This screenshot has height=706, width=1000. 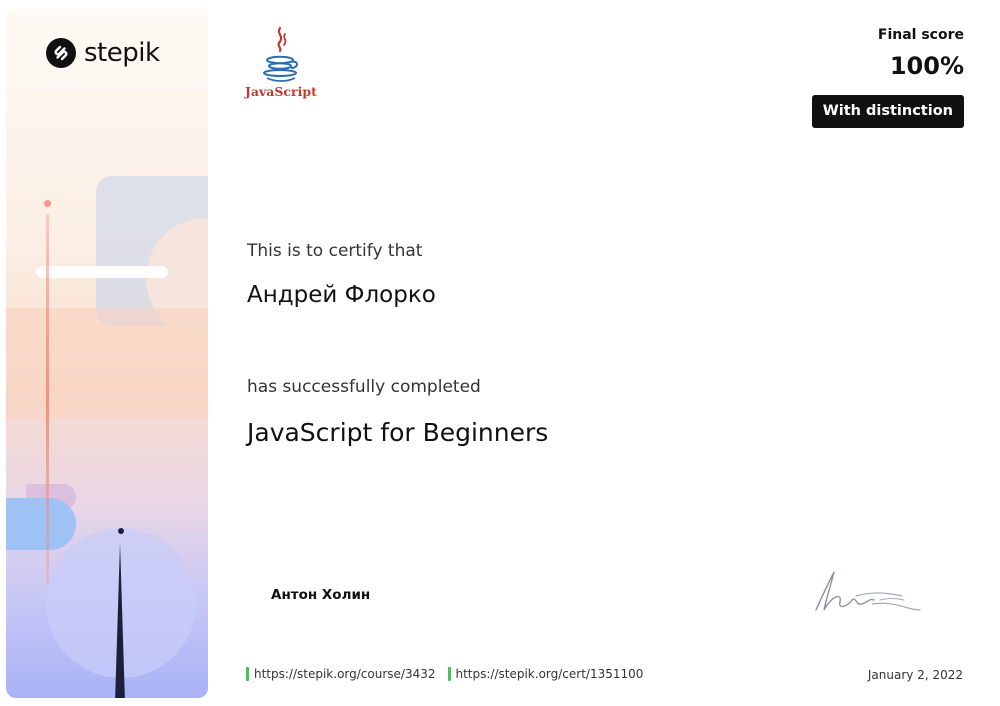 What do you see at coordinates (398, 432) in the screenshot?
I see `course-title: JavaScript for Beginners` at bounding box center [398, 432].